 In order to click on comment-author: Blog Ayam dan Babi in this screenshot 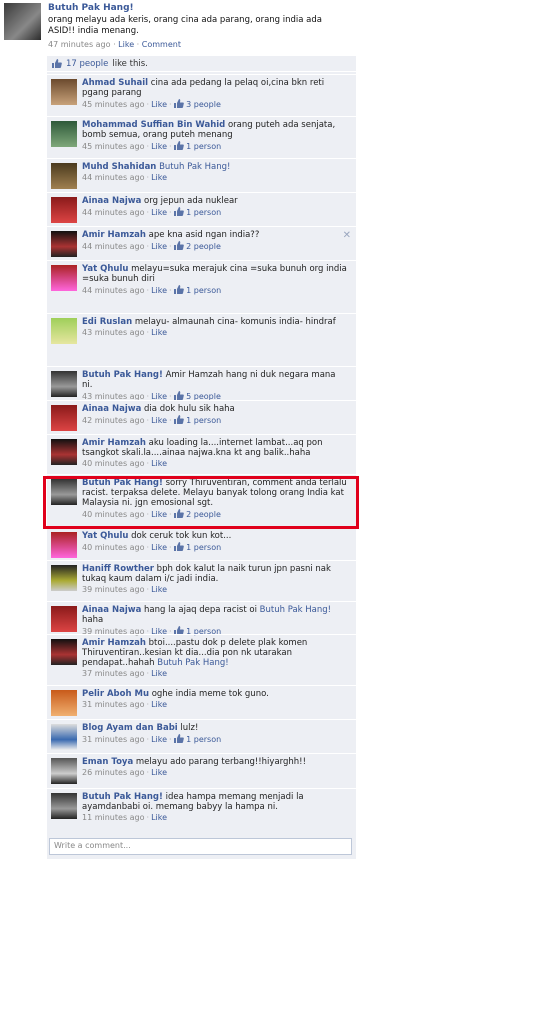, I will do `click(130, 728)`.